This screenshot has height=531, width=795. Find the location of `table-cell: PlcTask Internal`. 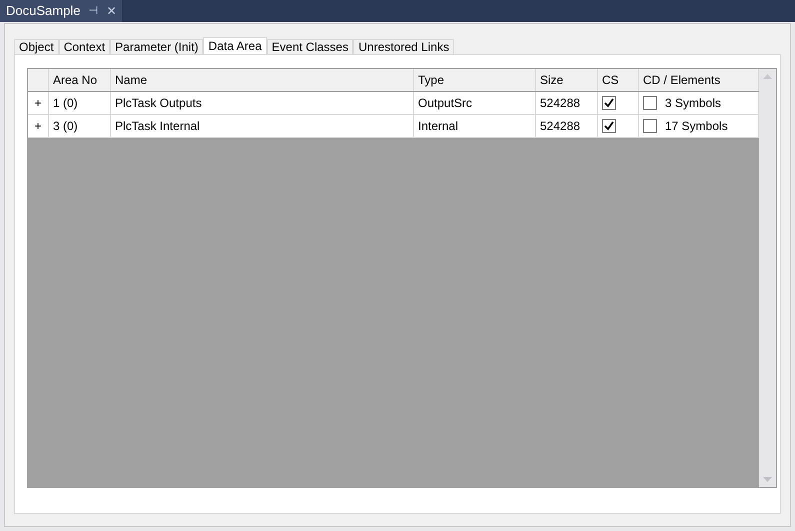

table-cell: PlcTask Internal is located at coordinates (262, 126).